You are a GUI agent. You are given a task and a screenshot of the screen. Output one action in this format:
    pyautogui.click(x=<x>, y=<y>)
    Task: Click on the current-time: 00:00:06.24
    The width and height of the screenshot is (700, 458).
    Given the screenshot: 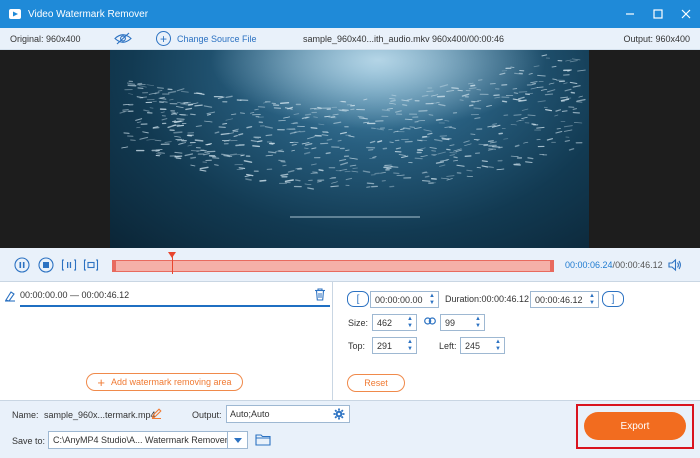 What is the action you would take?
    pyautogui.click(x=589, y=265)
    